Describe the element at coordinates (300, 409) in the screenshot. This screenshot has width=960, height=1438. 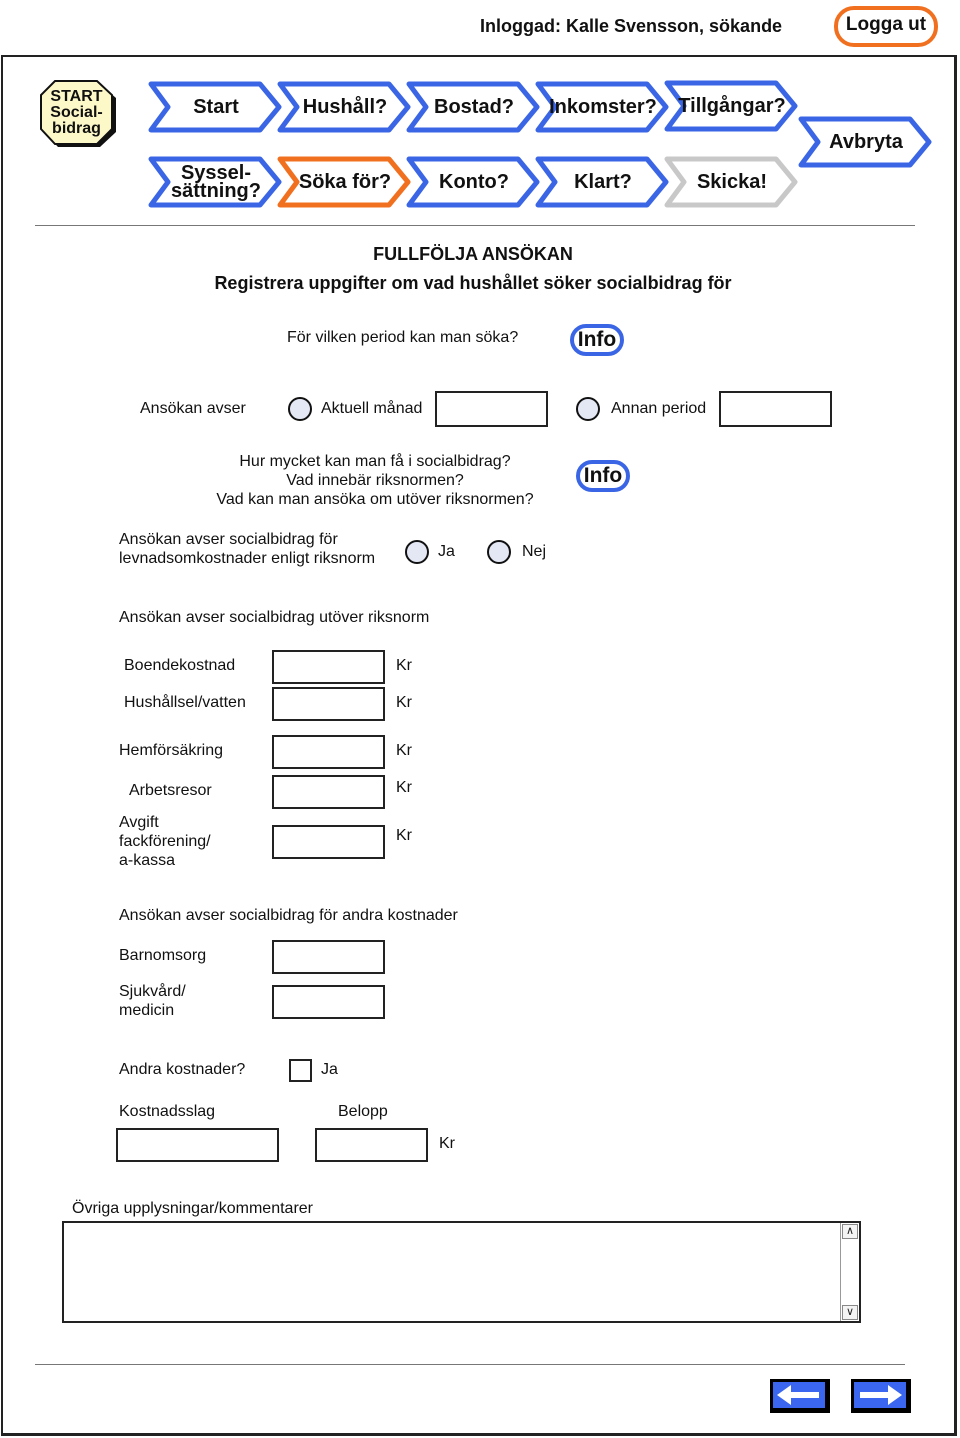
I see `radio-current-month` at that location.